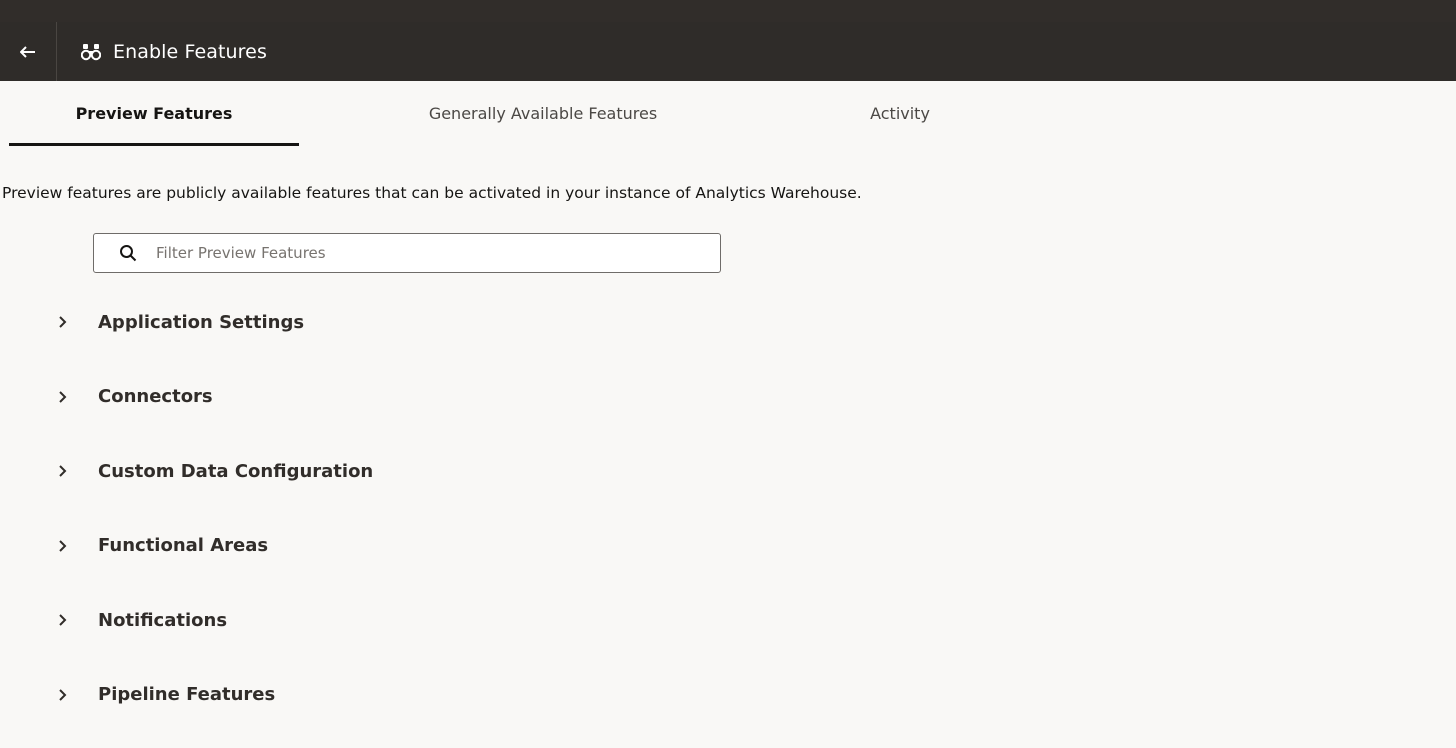 The height and width of the screenshot is (748, 1456). I want to click on group-notifications: Notifications, so click(728, 620).